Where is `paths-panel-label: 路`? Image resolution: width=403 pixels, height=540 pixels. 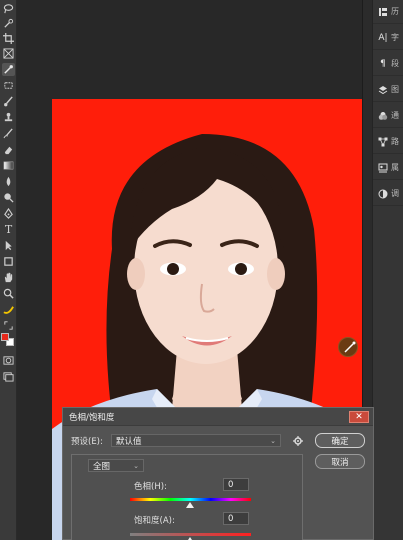 paths-panel-label: 路 is located at coordinates (395, 141).